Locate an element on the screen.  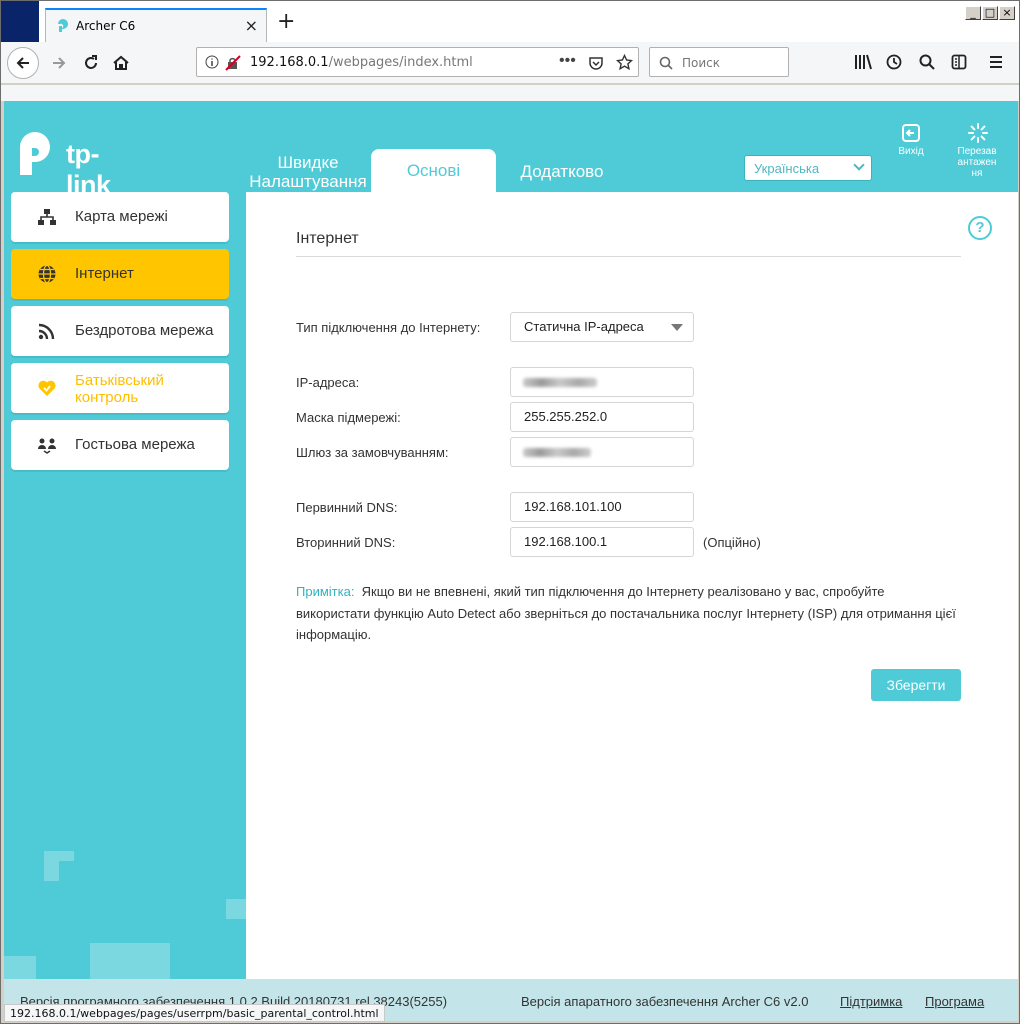
support-link: Підтримка is located at coordinates (871, 1001).